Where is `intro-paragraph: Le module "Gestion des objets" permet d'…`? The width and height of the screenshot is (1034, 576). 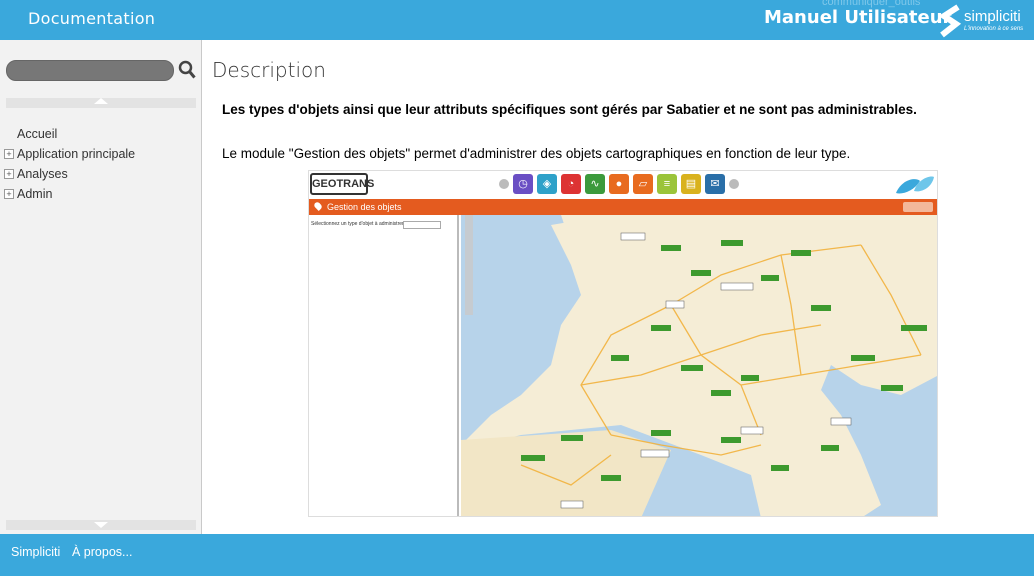
intro-paragraph: Le module "Gestion des objets" permet d'… is located at coordinates (536, 153).